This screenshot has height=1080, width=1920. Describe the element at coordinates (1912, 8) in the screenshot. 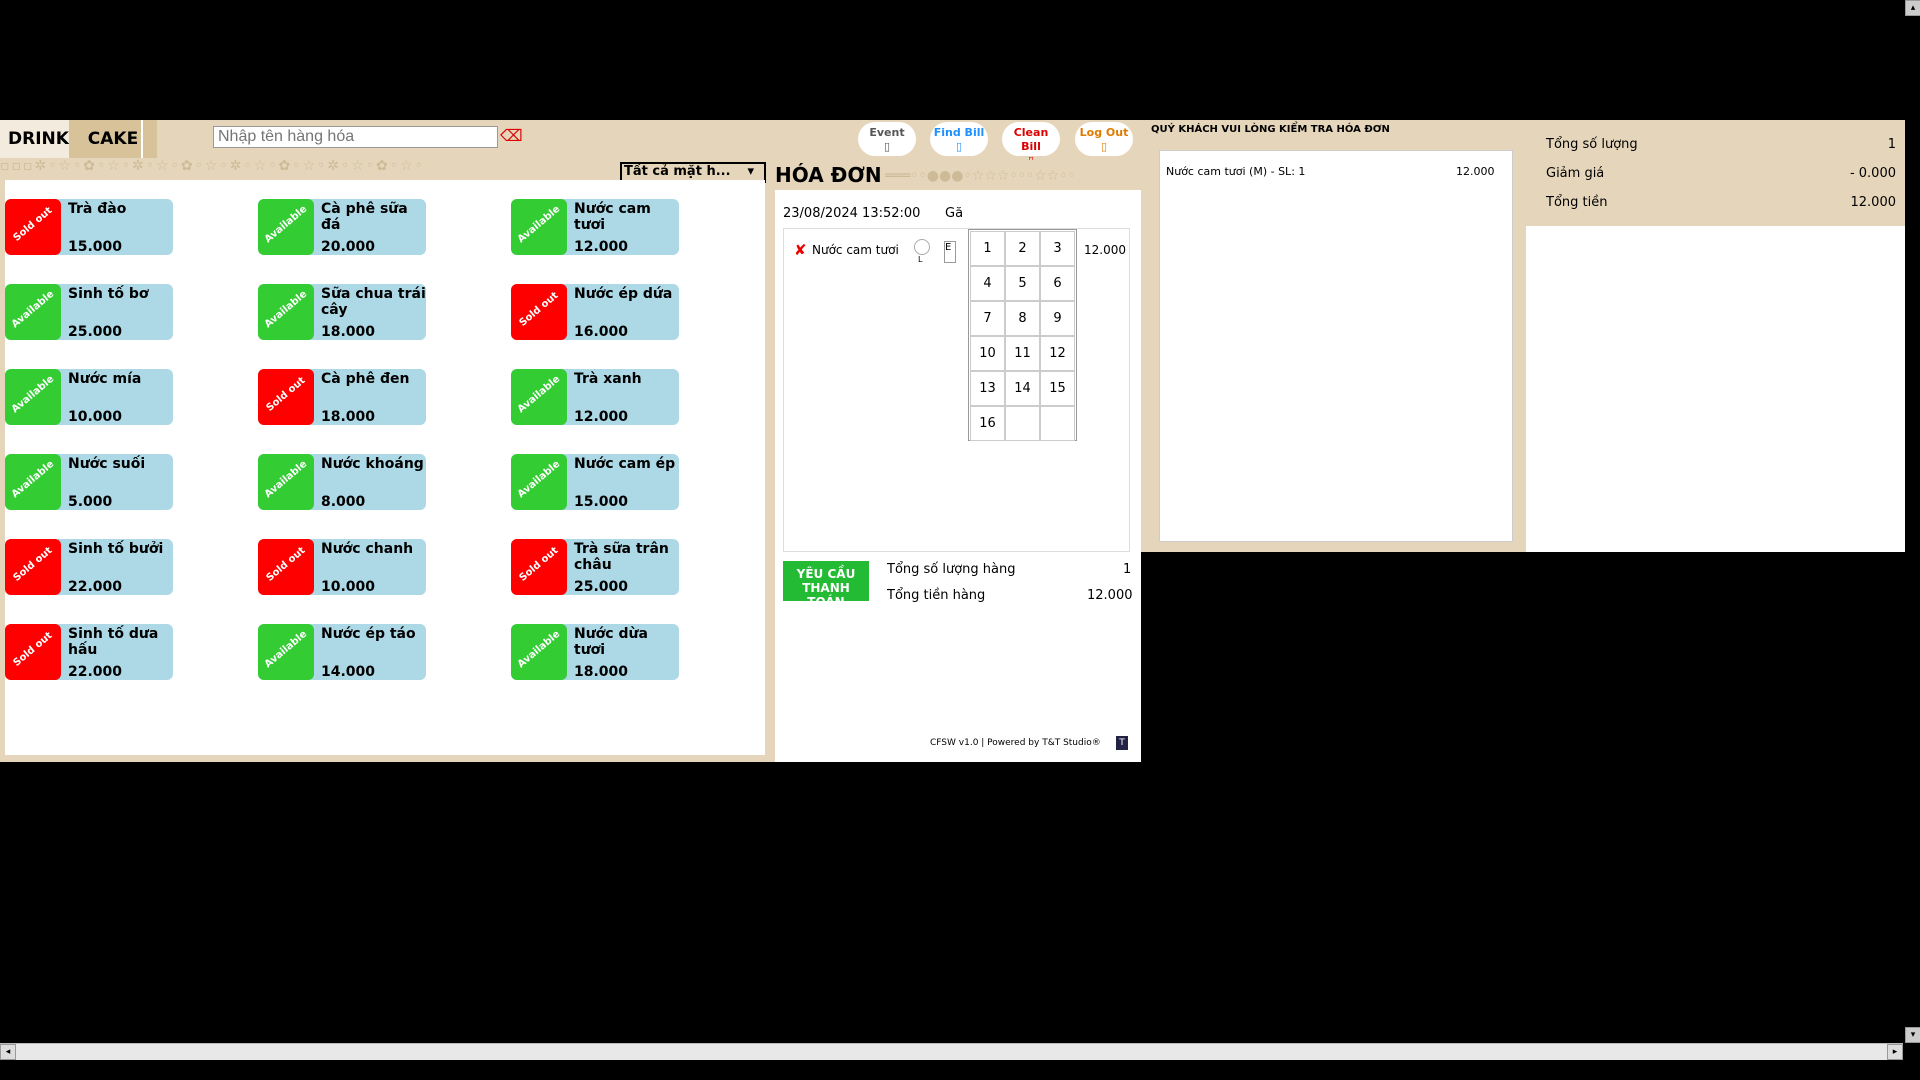

I see `scroll-up-icon: ▴` at that location.